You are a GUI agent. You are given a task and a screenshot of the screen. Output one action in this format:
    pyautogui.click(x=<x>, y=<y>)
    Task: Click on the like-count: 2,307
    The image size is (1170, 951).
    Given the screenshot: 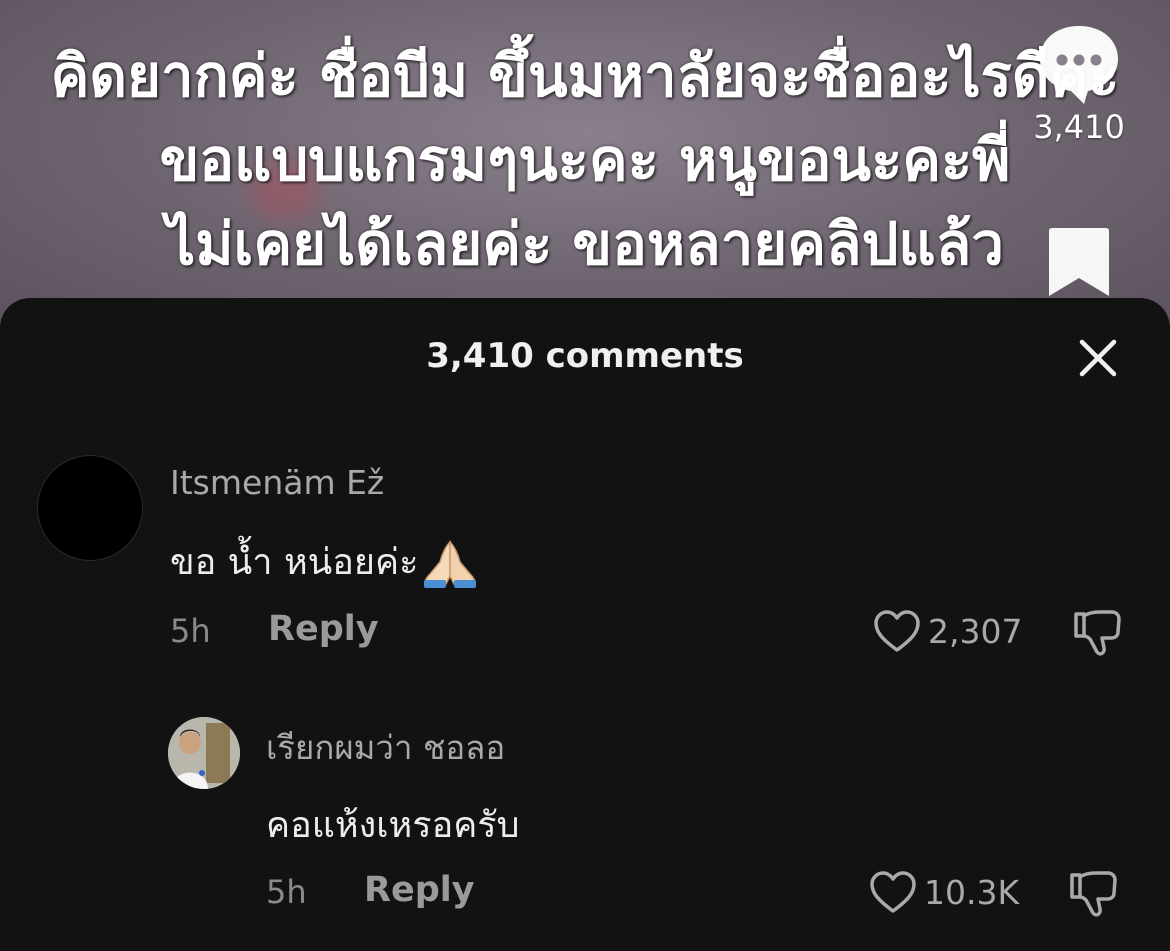 What is the action you would take?
    pyautogui.click(x=975, y=631)
    